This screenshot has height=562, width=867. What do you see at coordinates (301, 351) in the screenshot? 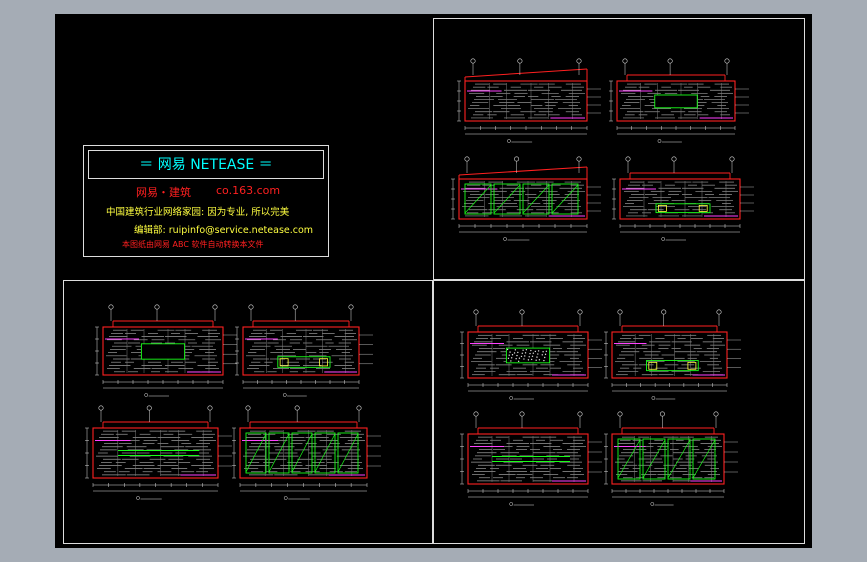
I see `elevation-6-outline` at bounding box center [301, 351].